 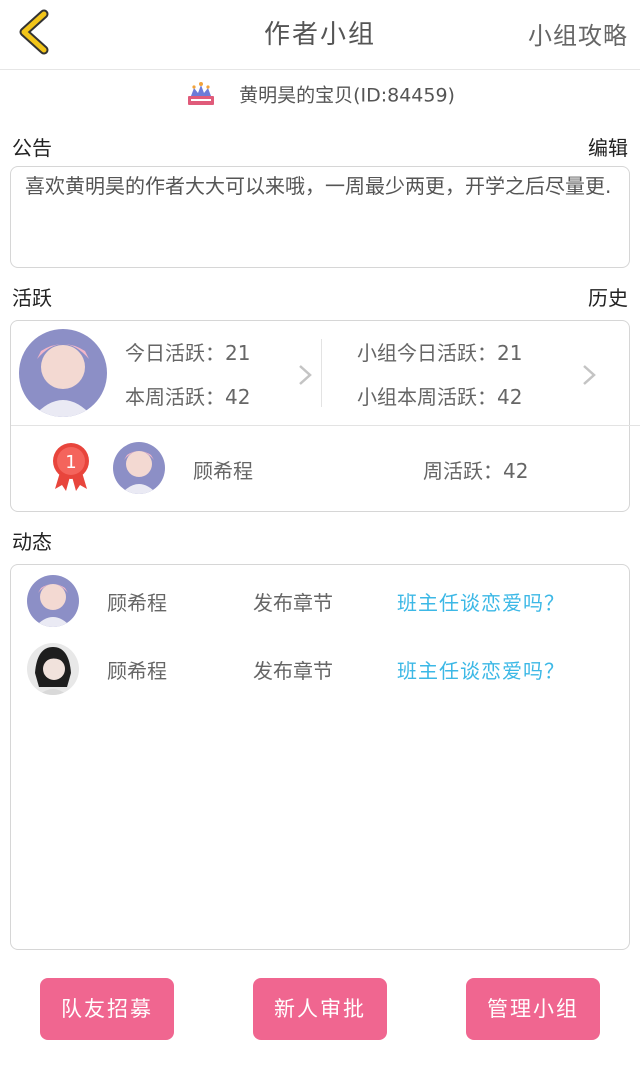 I want to click on owner-name: 黄明昊的宝贝(ID:84459), so click(x=347, y=95).